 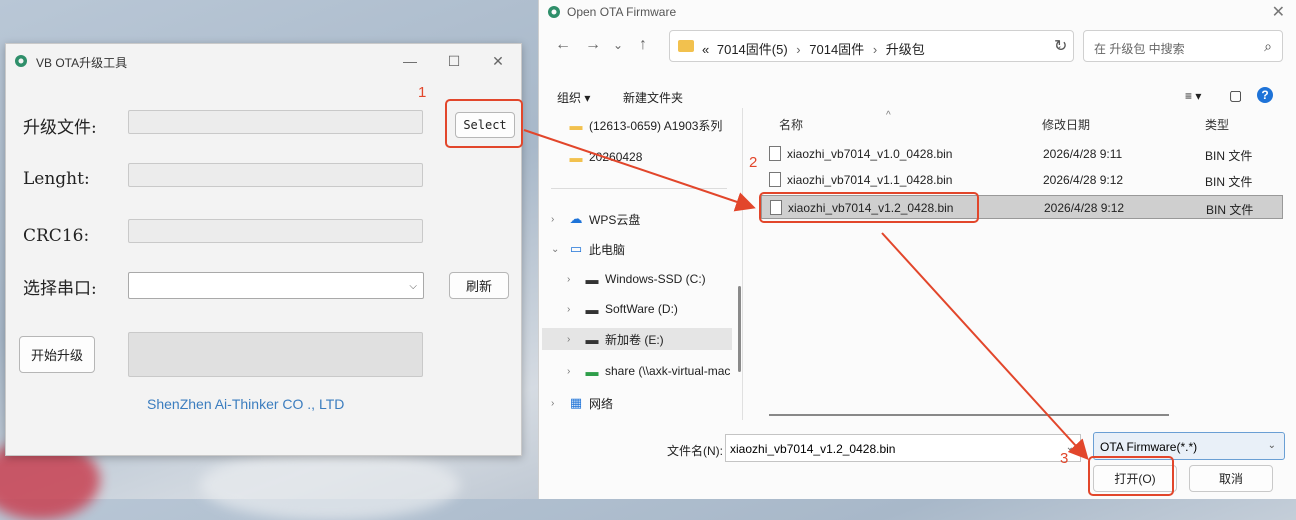 I want to click on sidebar-item-drive-d: › ▬ SoftWare (D:), so click(x=622, y=309).